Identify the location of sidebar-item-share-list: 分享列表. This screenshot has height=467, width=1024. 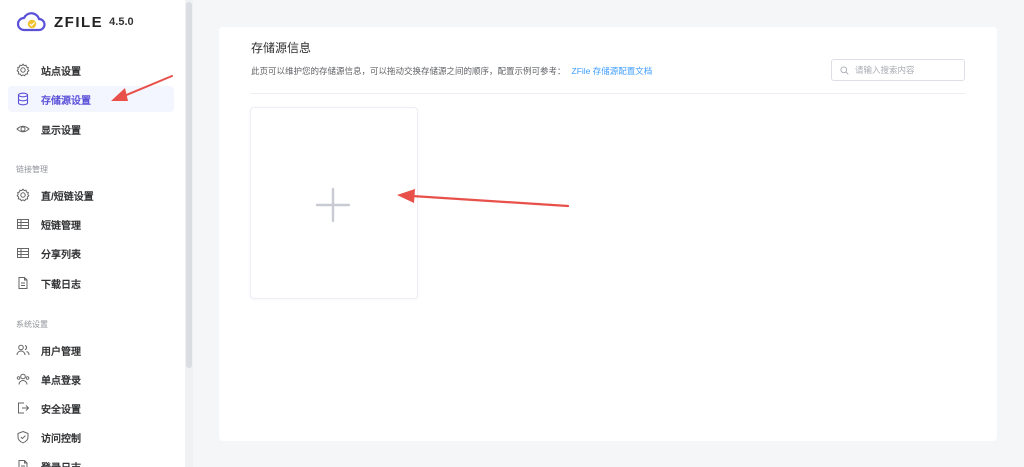
(91, 253).